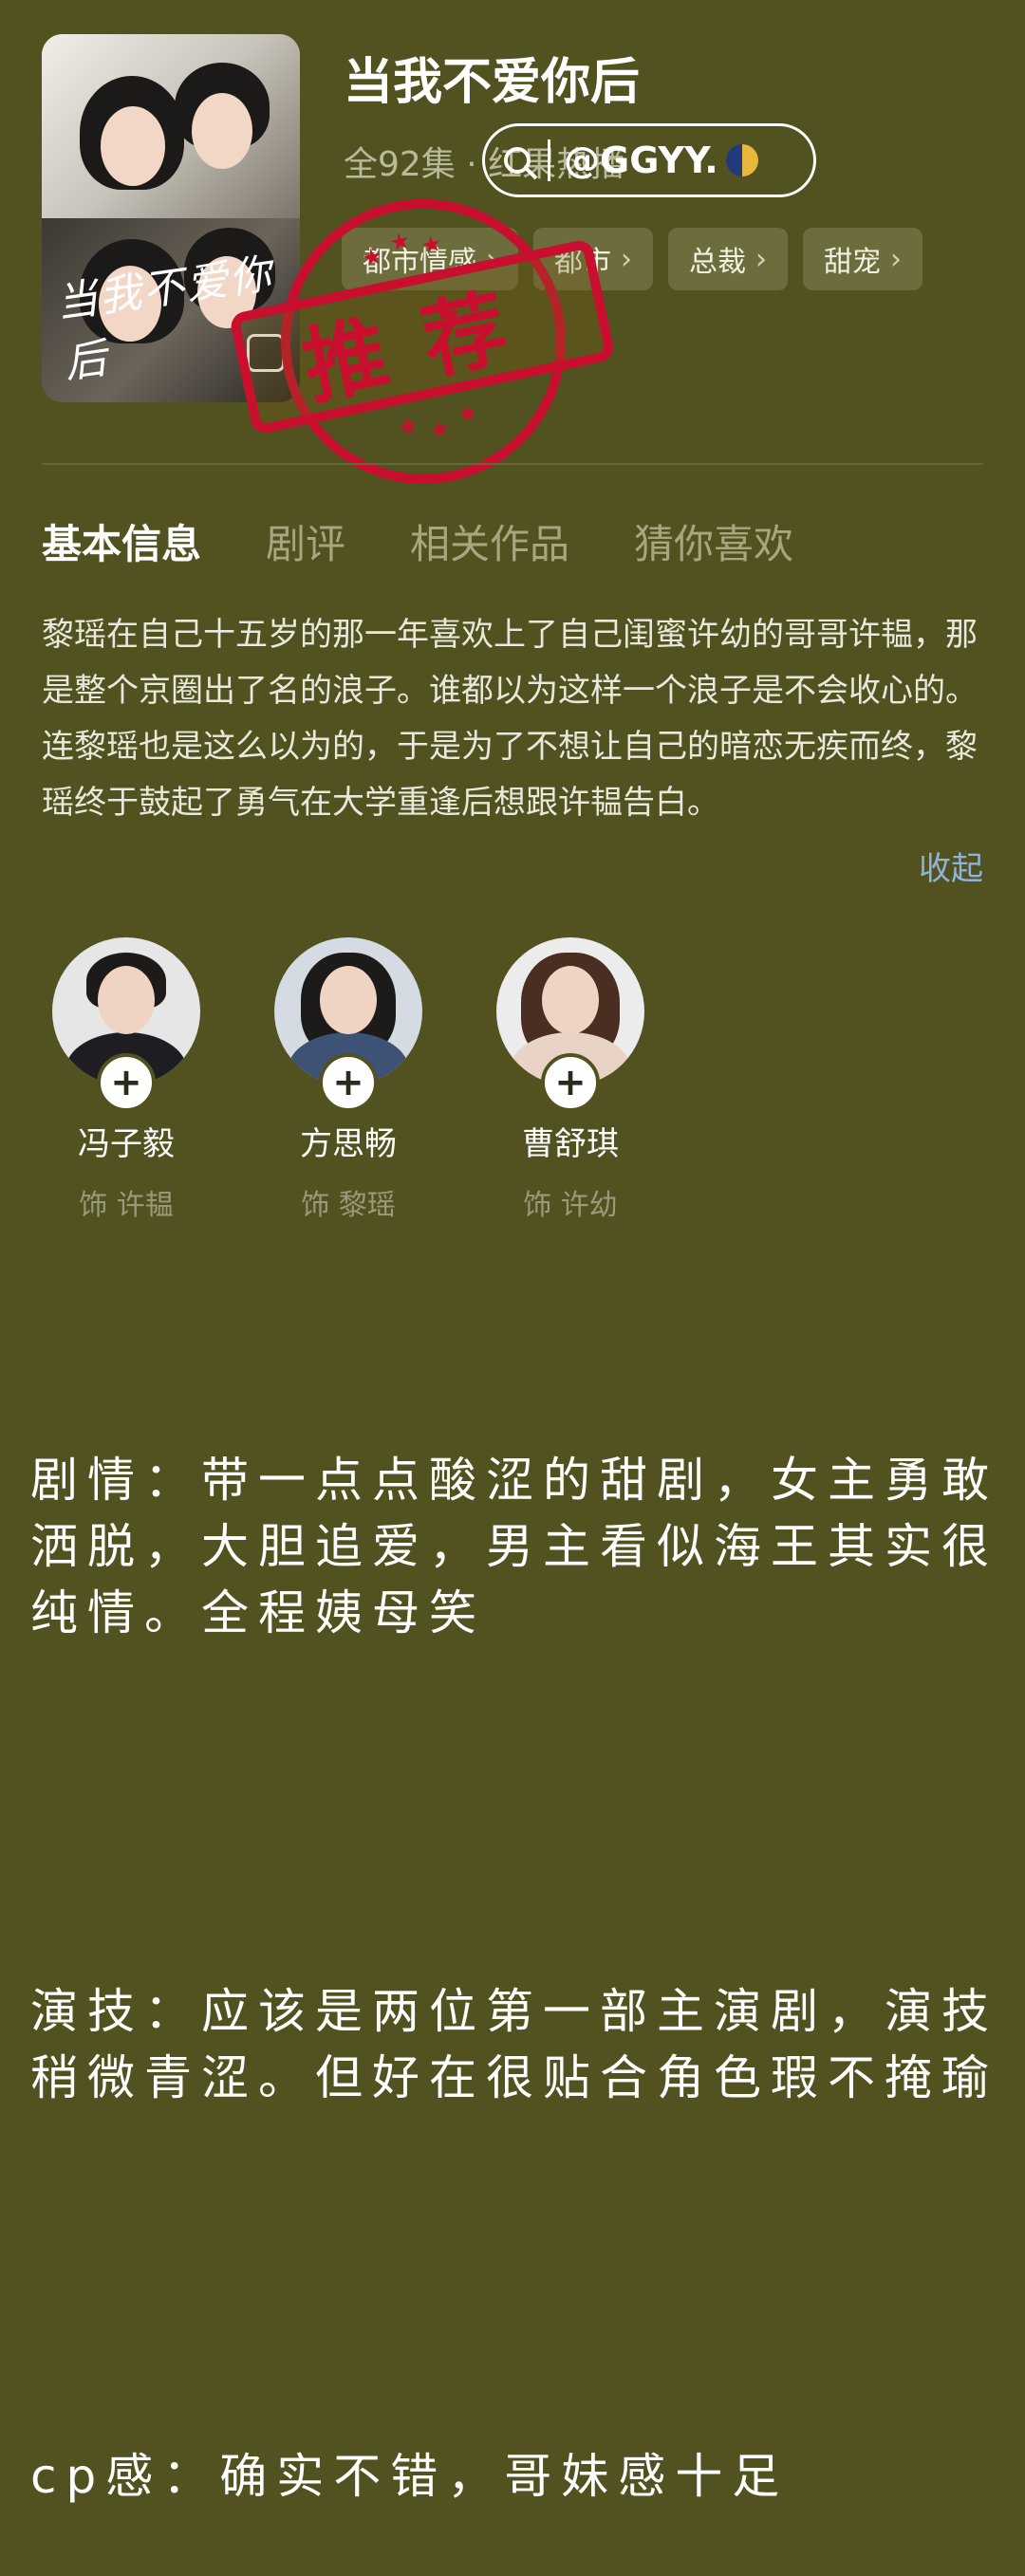  What do you see at coordinates (126, 1144) in the screenshot?
I see `actor-name: 冯子毅` at bounding box center [126, 1144].